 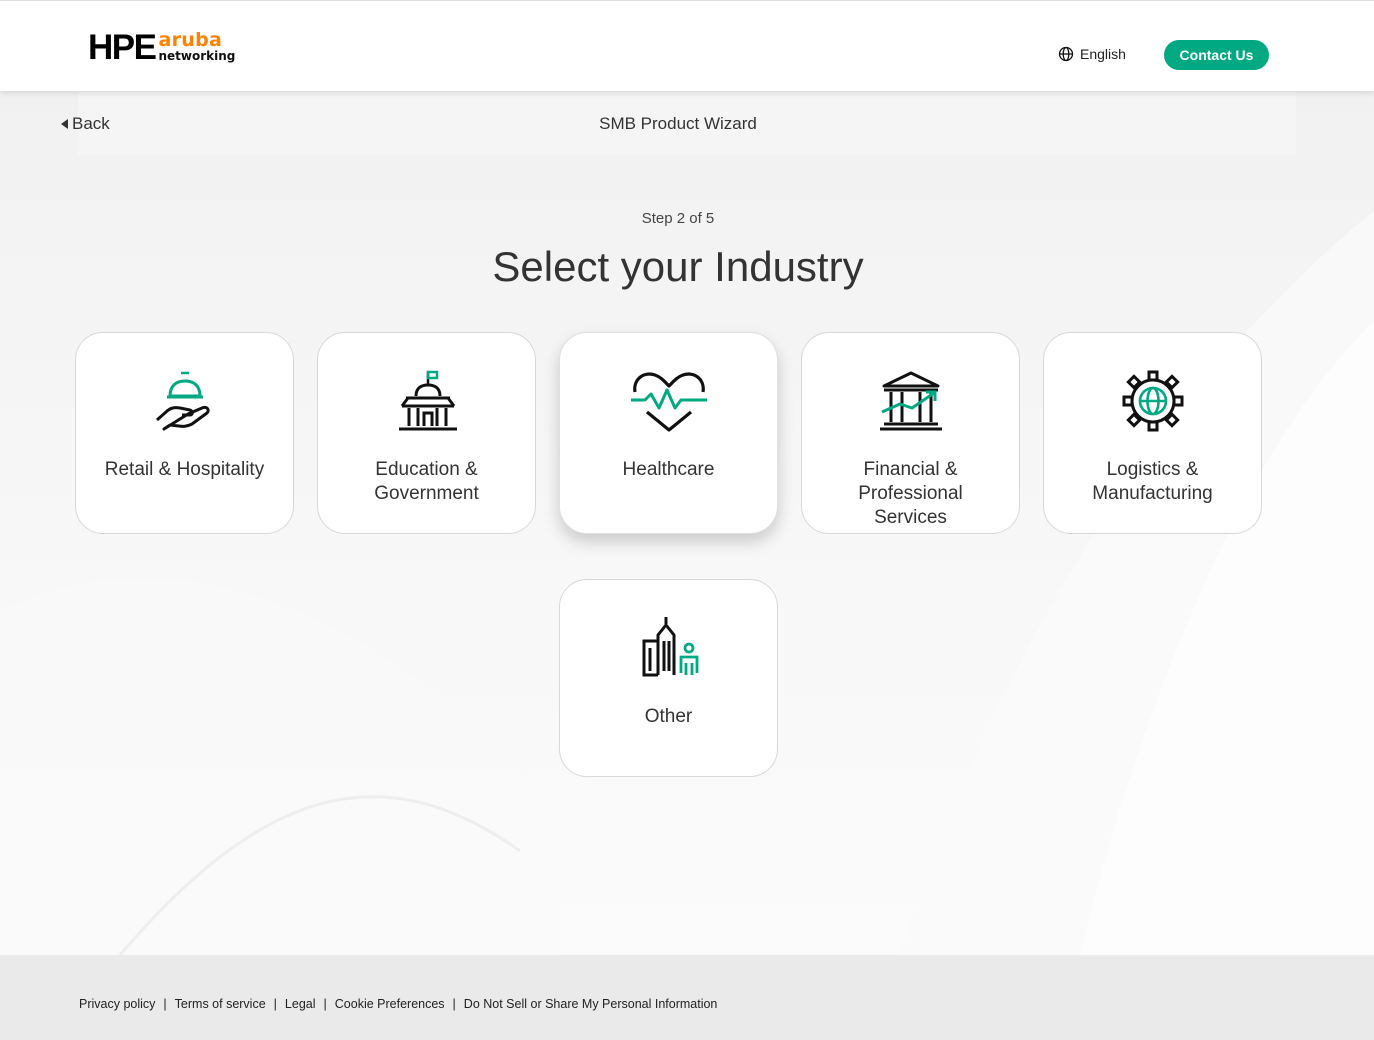 I want to click on site-header: HPE aruba networking English Contact Us, so click(x=687, y=45).